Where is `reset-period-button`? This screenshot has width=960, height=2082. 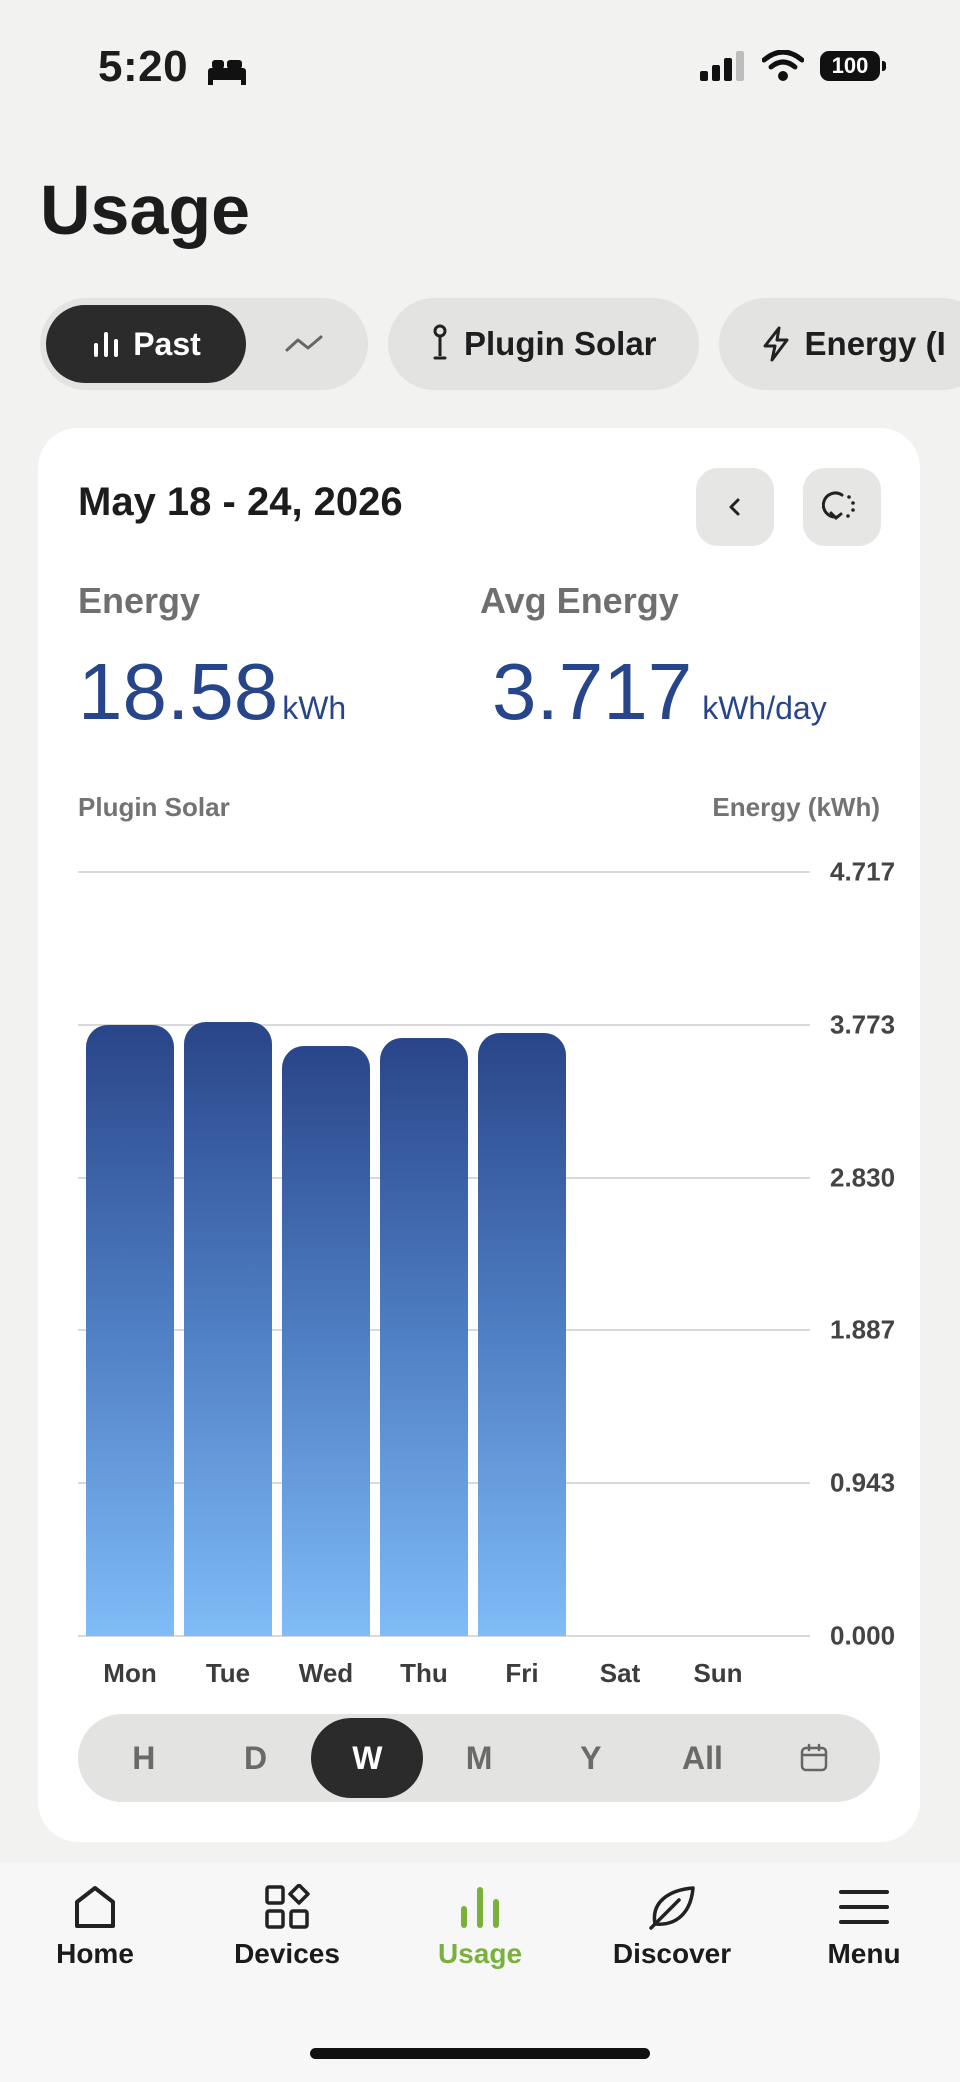 reset-period-button is located at coordinates (842, 507).